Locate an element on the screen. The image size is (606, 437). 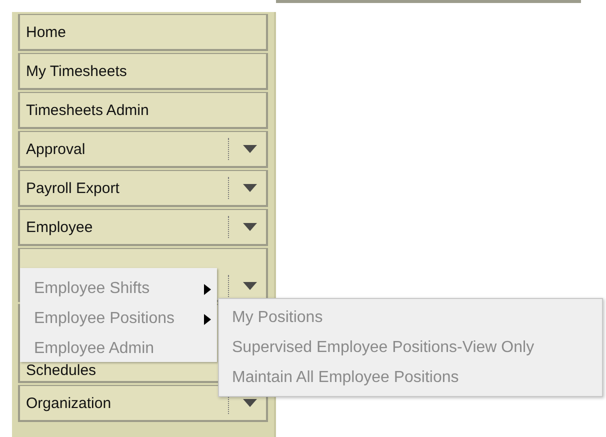
nav-item-label: Payroll Export is located at coordinates (73, 188).